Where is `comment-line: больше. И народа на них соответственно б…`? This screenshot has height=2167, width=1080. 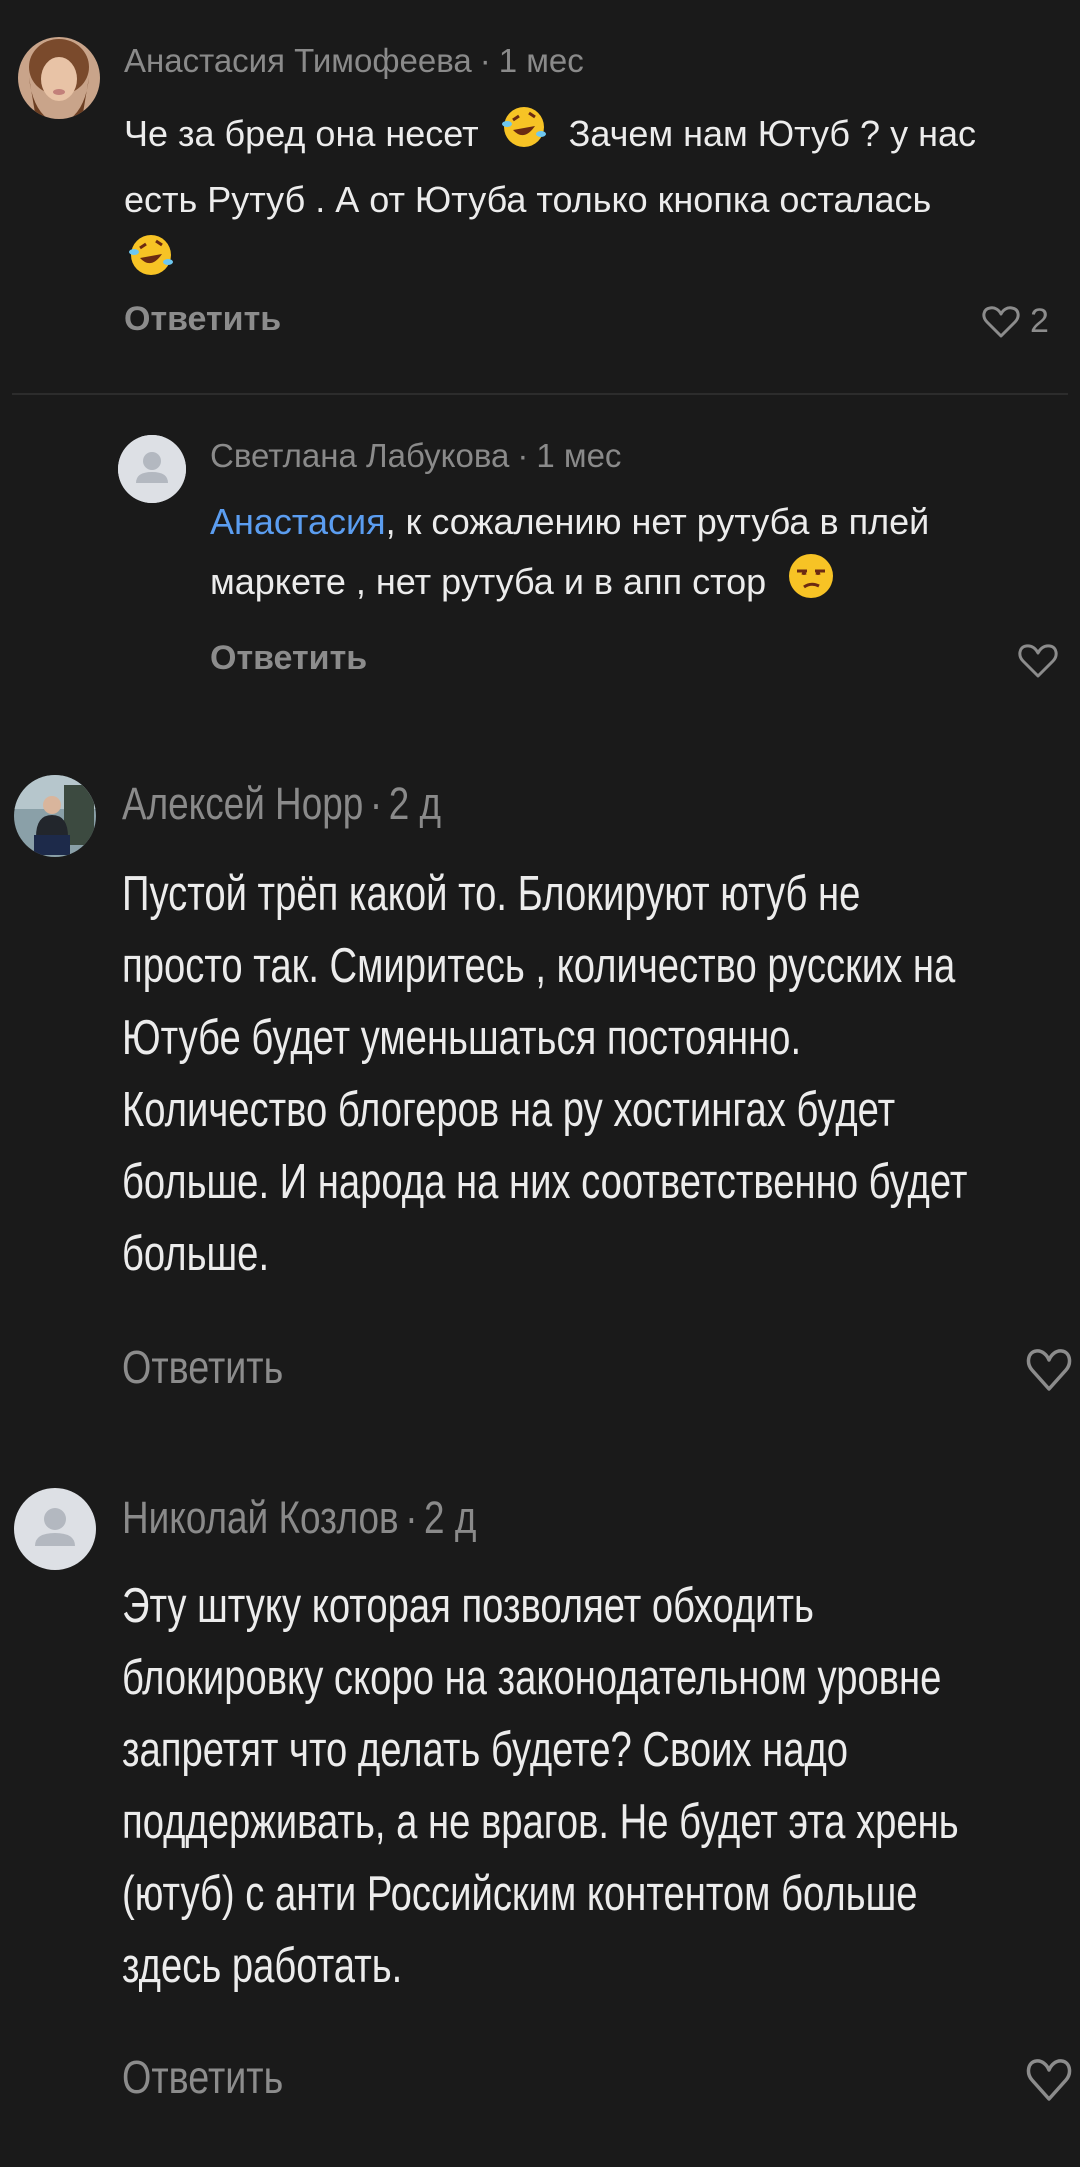
comment-line: больше. И народа на них соответственно б… is located at coordinates (545, 1182).